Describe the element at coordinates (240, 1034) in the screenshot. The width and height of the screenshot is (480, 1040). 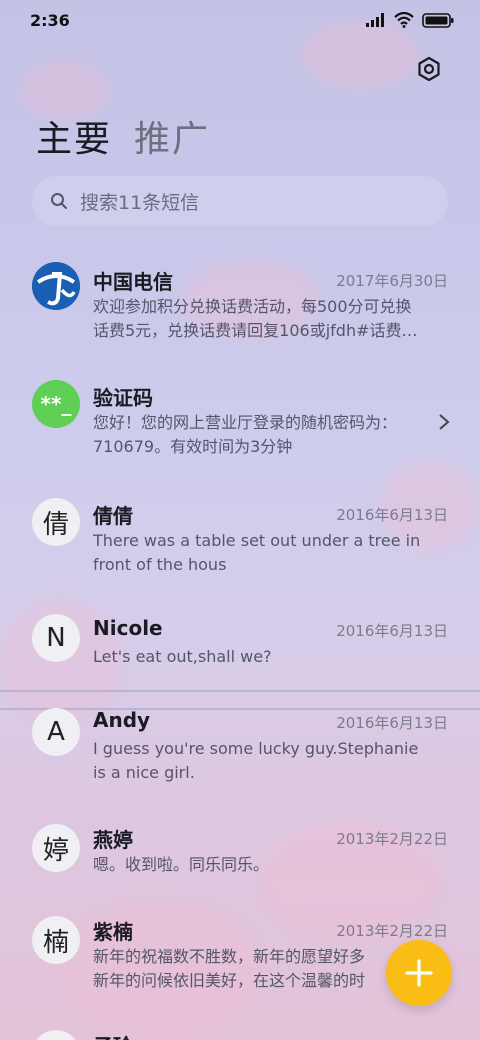
I see `conversation-item: 子玲` at that location.